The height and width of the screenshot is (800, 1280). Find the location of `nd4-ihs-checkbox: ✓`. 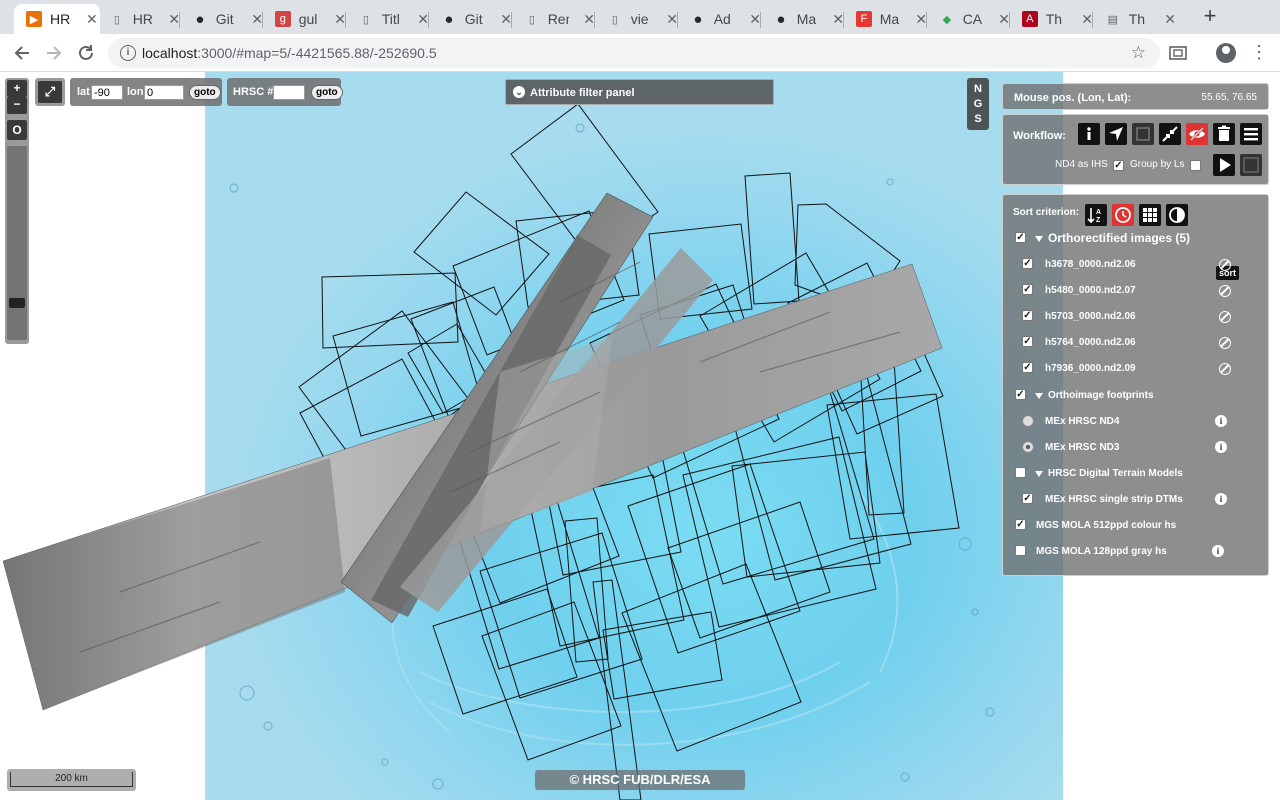

nd4-ihs-checkbox: ✓ is located at coordinates (1118, 165).